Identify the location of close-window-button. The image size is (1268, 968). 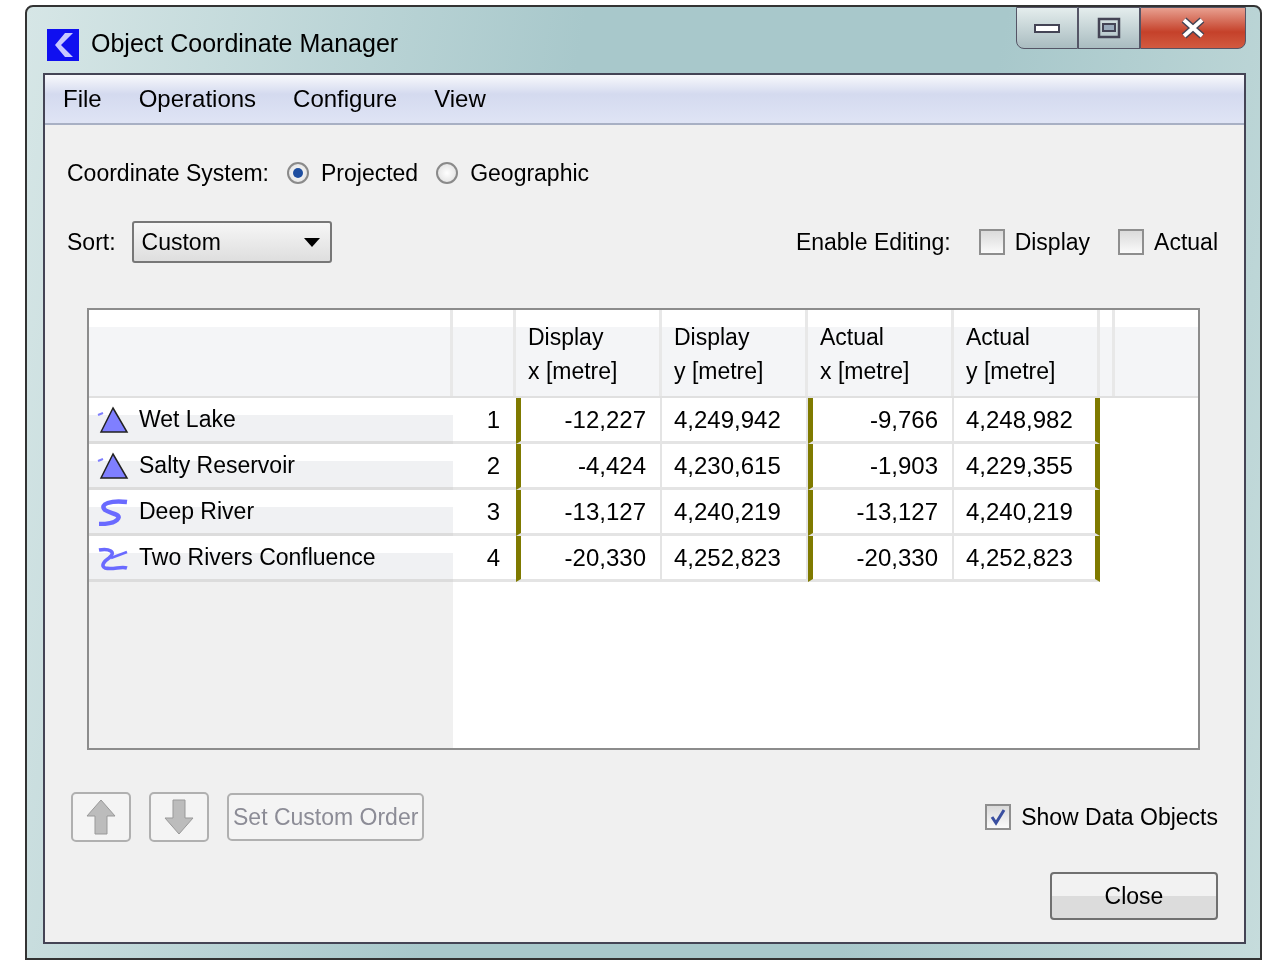
(1193, 28).